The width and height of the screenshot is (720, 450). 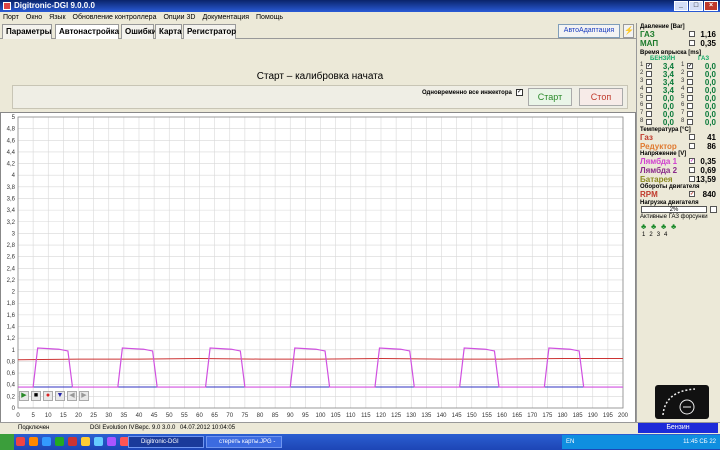 I want to click on x-tick-label: 80, so click(x=260, y=416).